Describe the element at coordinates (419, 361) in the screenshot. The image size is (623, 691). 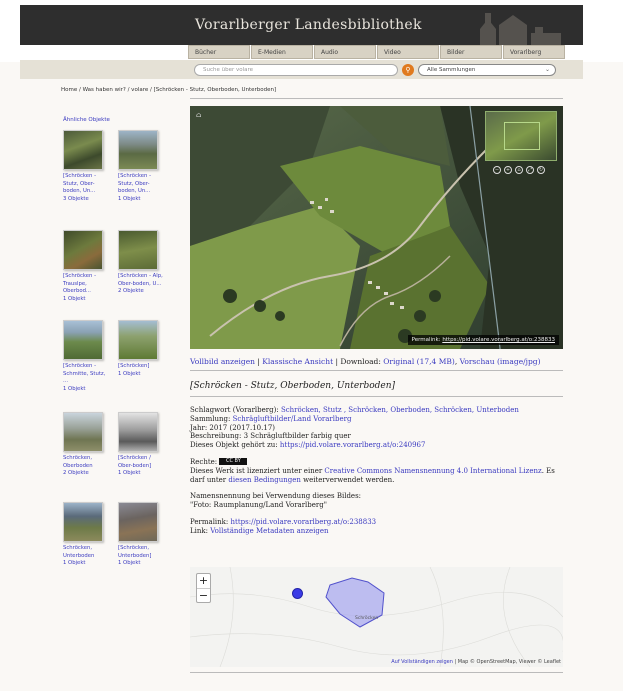
I see `download-original-link: Original (17,4 MB)` at that location.